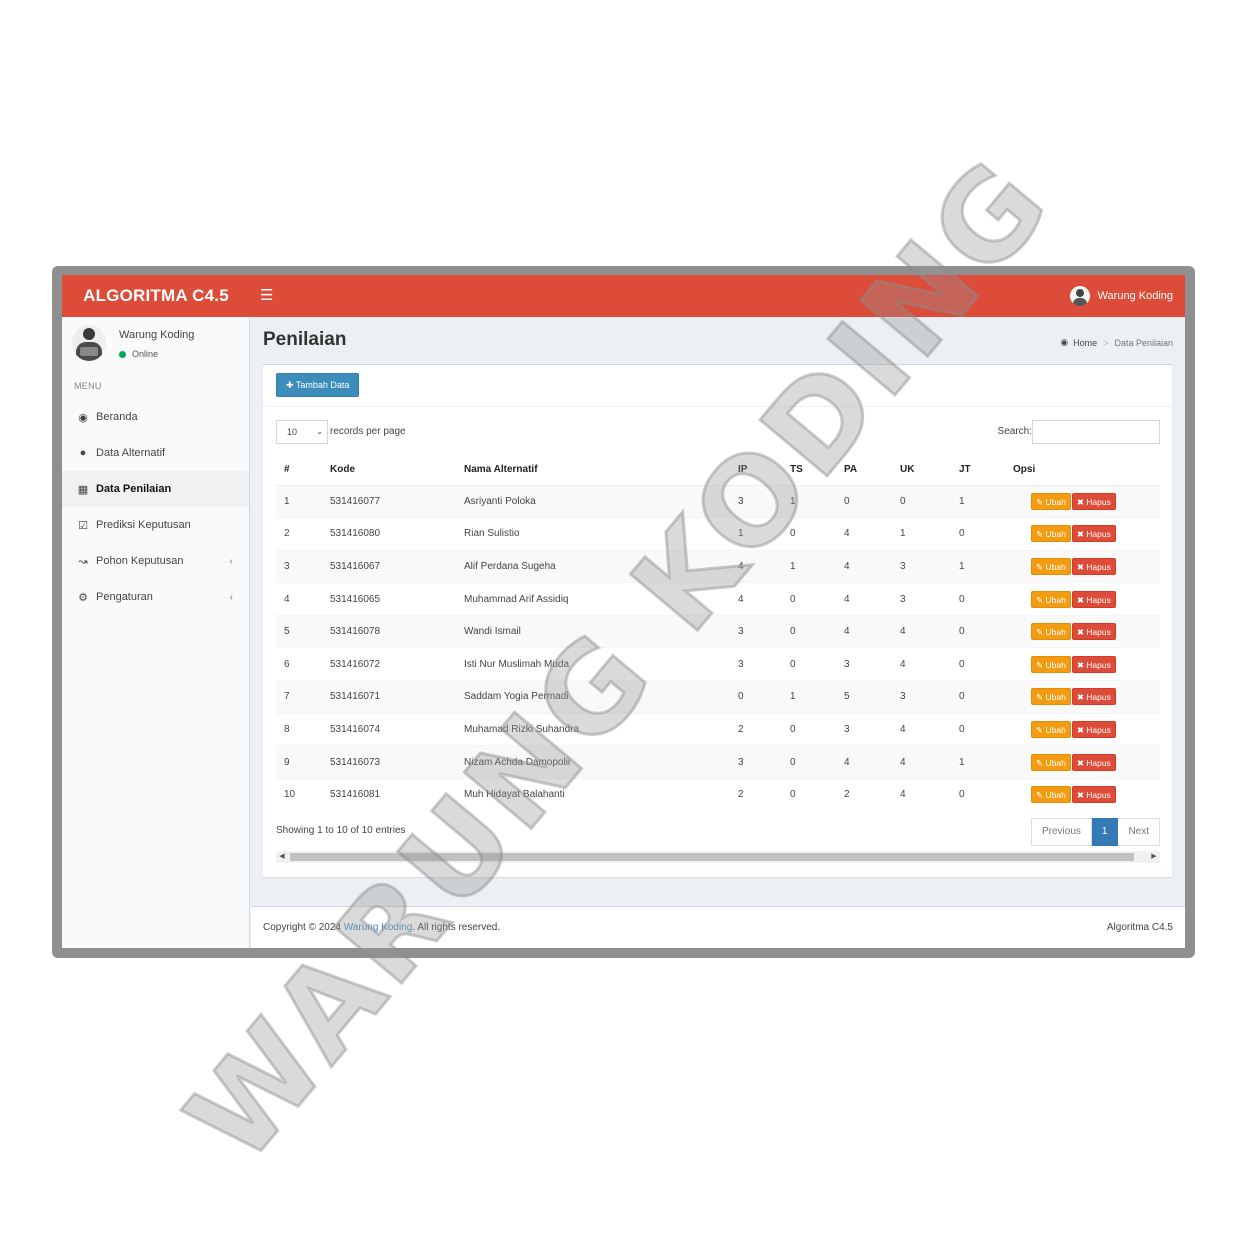 The width and height of the screenshot is (1250, 1250). Describe the element at coordinates (1081, 534) in the screenshot. I see `trash-icon: ✖` at that location.